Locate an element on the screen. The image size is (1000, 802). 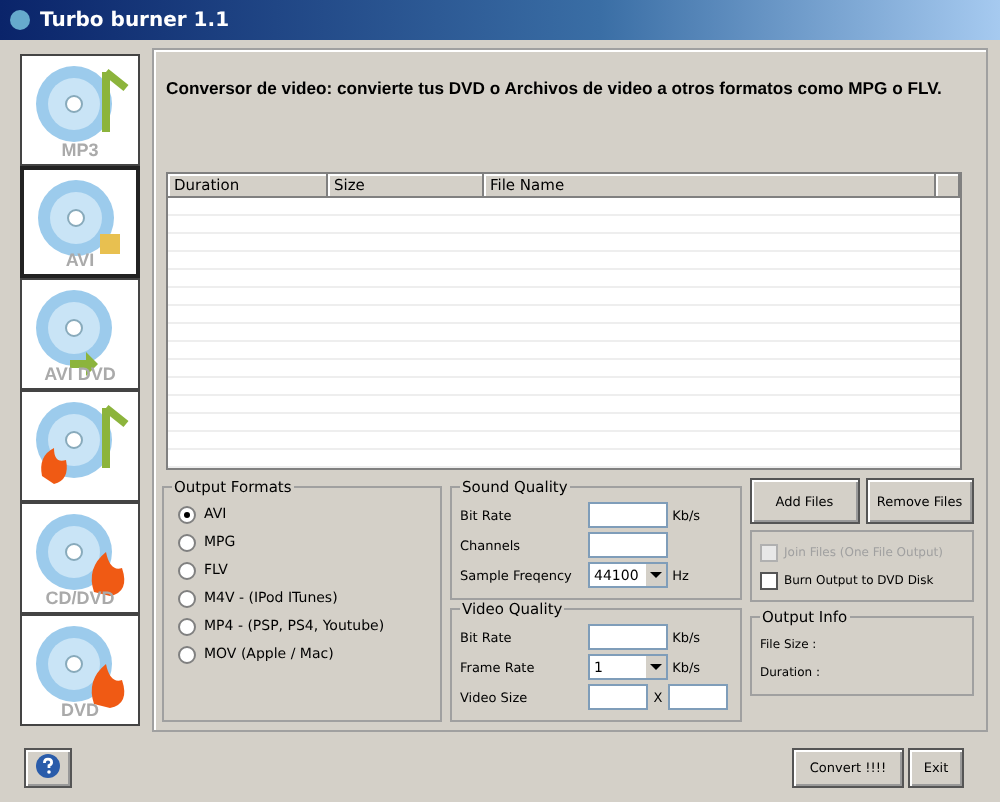
help-button is located at coordinates (48, 768).